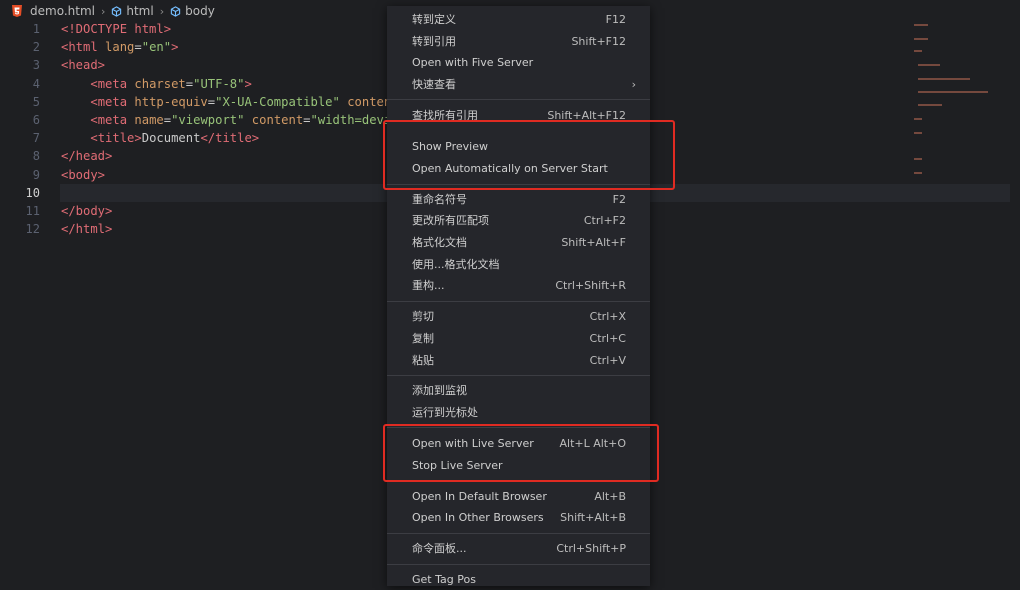 The width and height of the screenshot is (1020, 590). I want to click on code-token: <title>, so click(116, 138).